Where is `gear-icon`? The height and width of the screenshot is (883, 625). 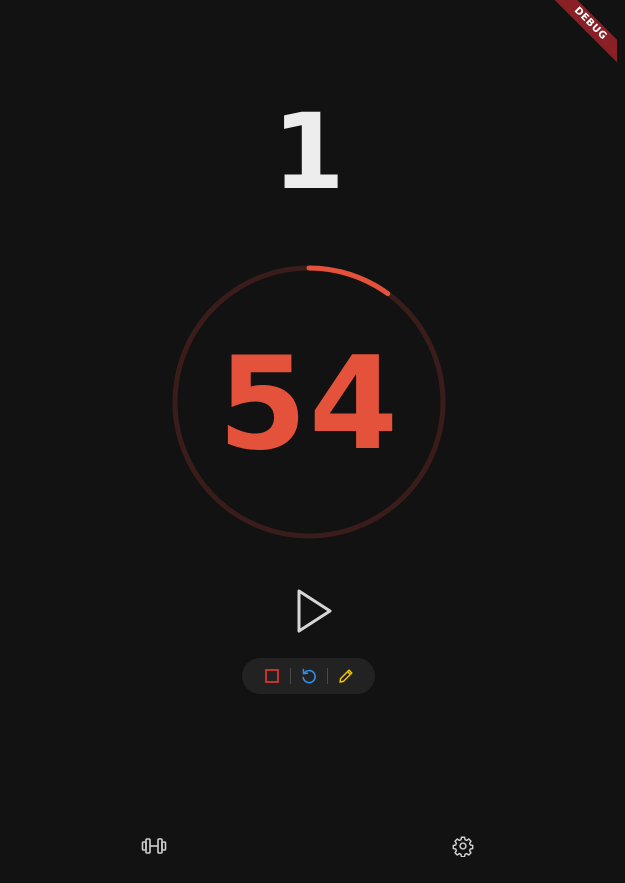
gear-icon is located at coordinates (463, 846).